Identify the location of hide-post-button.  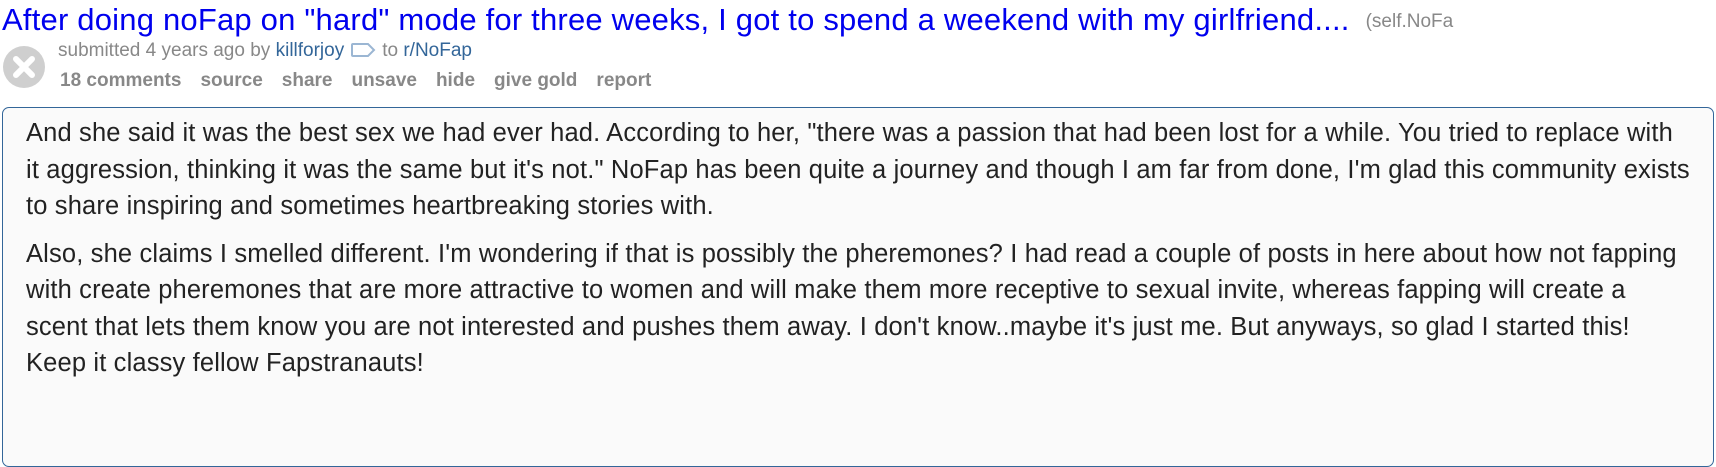
(24, 67).